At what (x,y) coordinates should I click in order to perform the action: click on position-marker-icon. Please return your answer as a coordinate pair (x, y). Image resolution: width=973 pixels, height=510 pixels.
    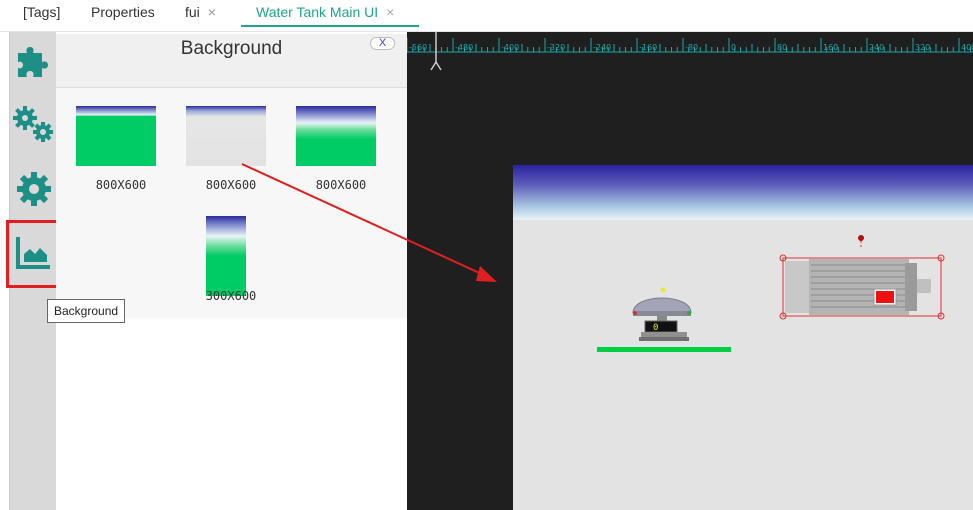
    Looking at the image, I should click on (436, 51).